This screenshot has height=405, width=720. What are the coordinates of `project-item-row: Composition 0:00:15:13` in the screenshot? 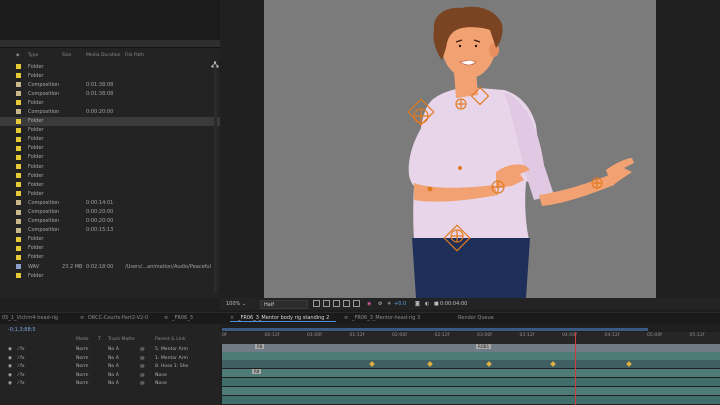 It's located at (110, 230).